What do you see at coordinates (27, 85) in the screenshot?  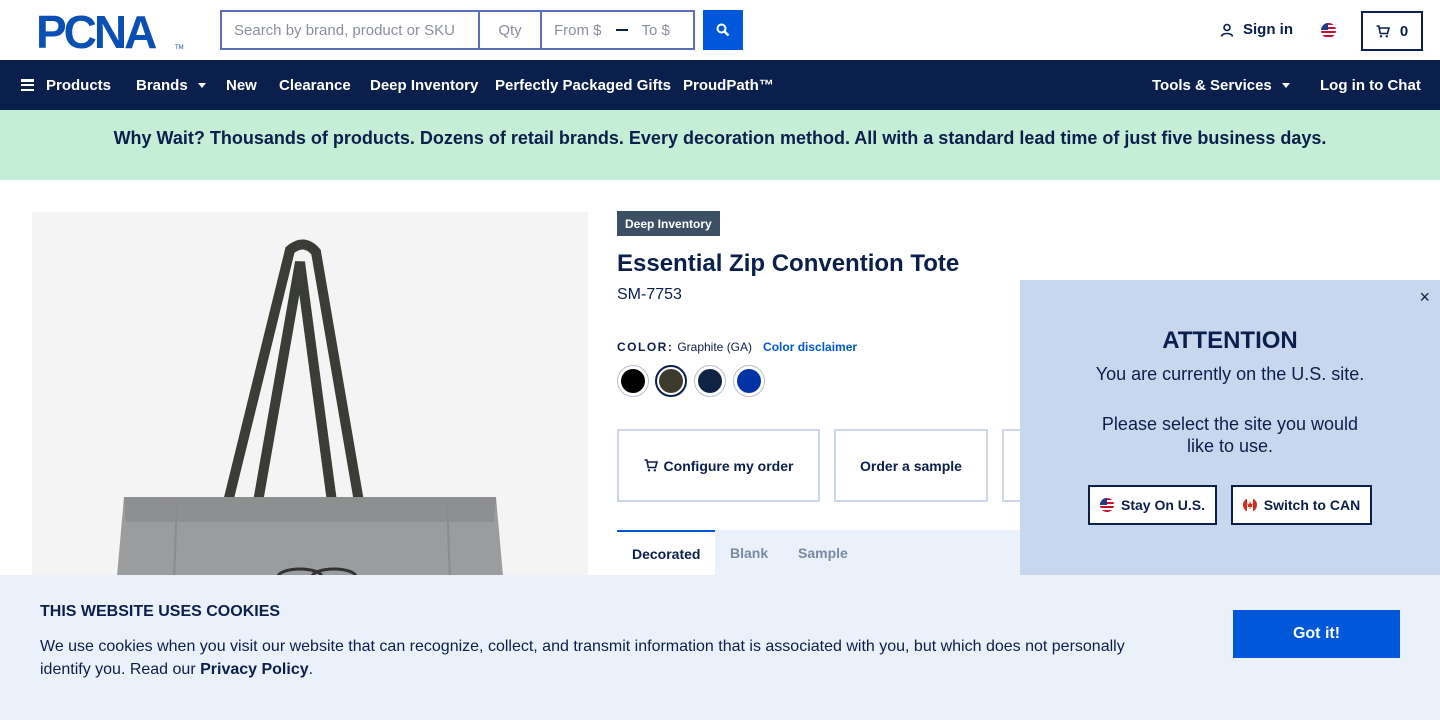 I see `hamburger-icon` at bounding box center [27, 85].